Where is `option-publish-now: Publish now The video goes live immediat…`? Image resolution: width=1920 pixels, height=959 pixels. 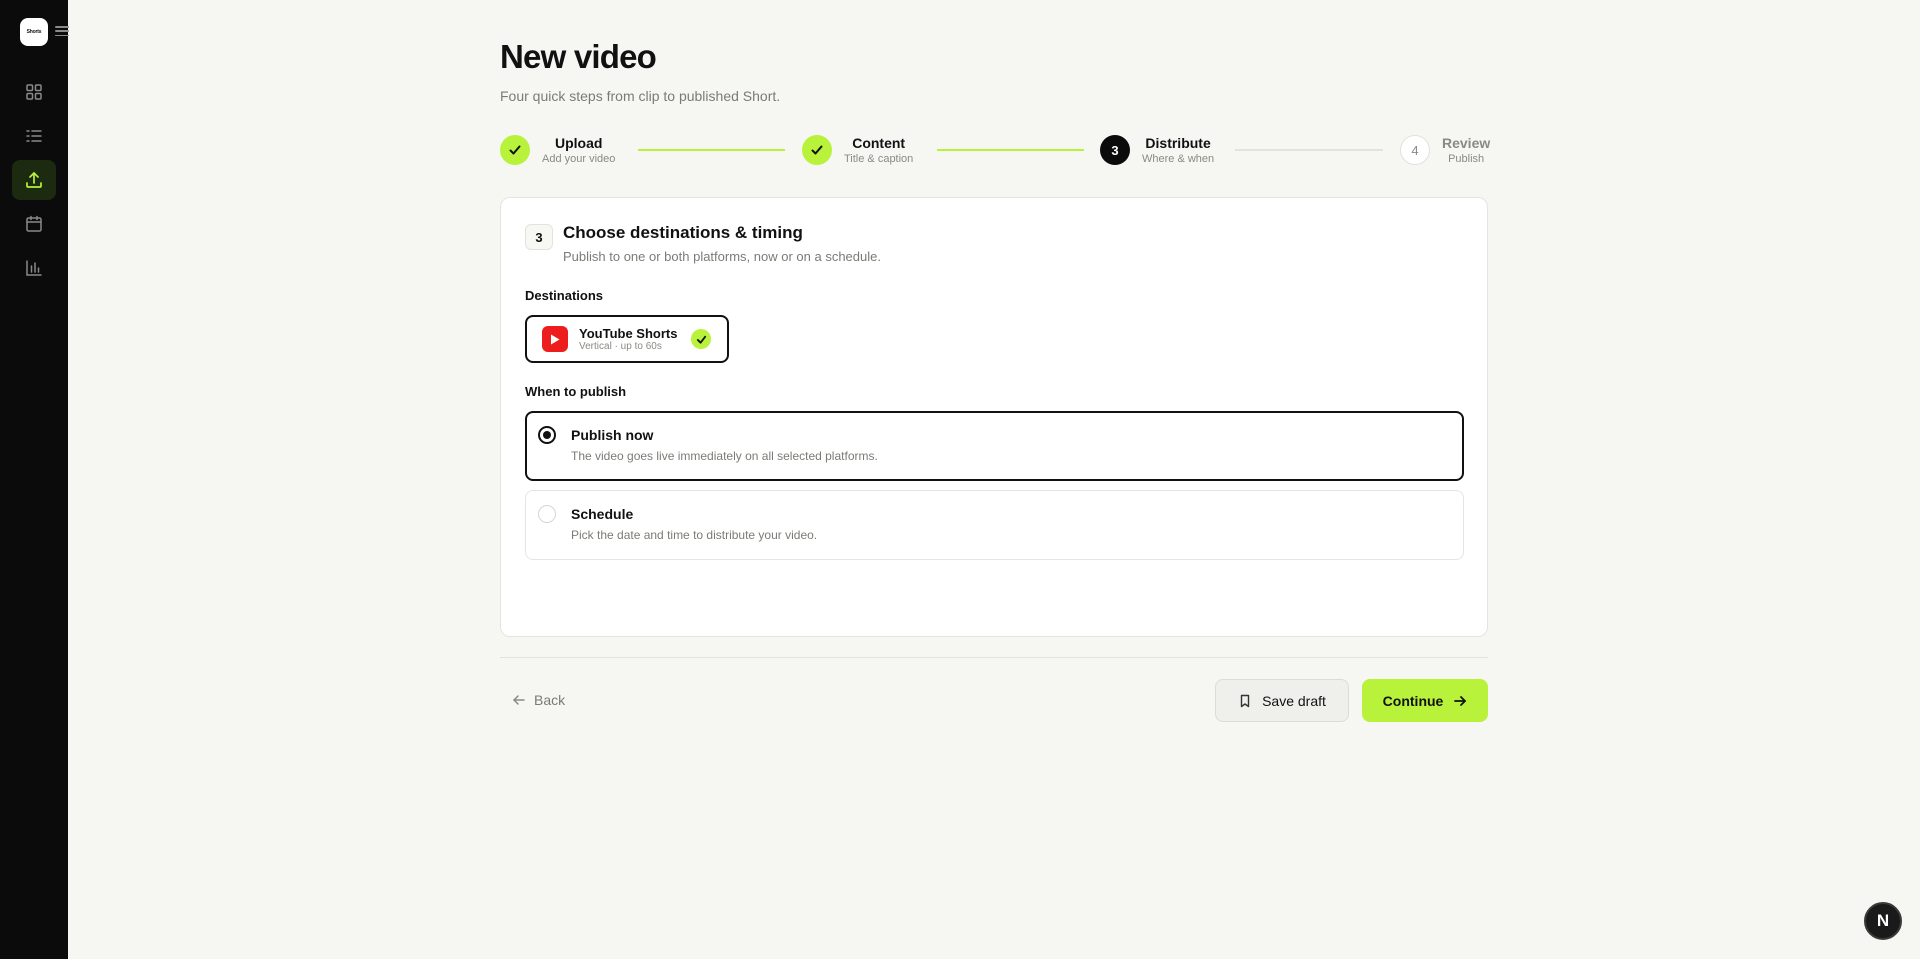
option-publish-now: Publish now The video goes live immediat… is located at coordinates (994, 446).